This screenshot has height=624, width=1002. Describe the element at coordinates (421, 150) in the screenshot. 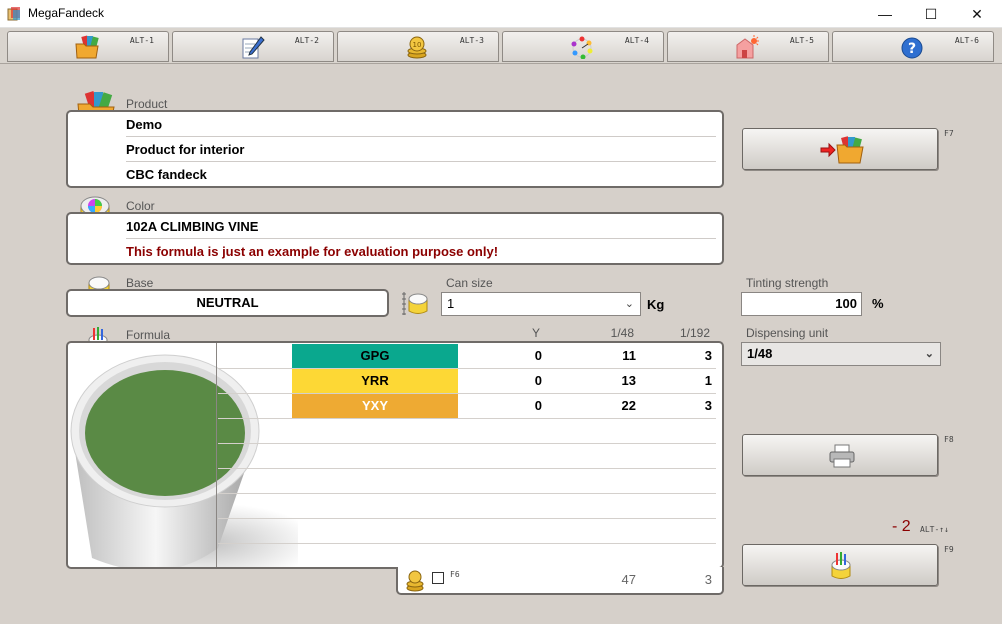

I see `product-description: Product for interior` at that location.